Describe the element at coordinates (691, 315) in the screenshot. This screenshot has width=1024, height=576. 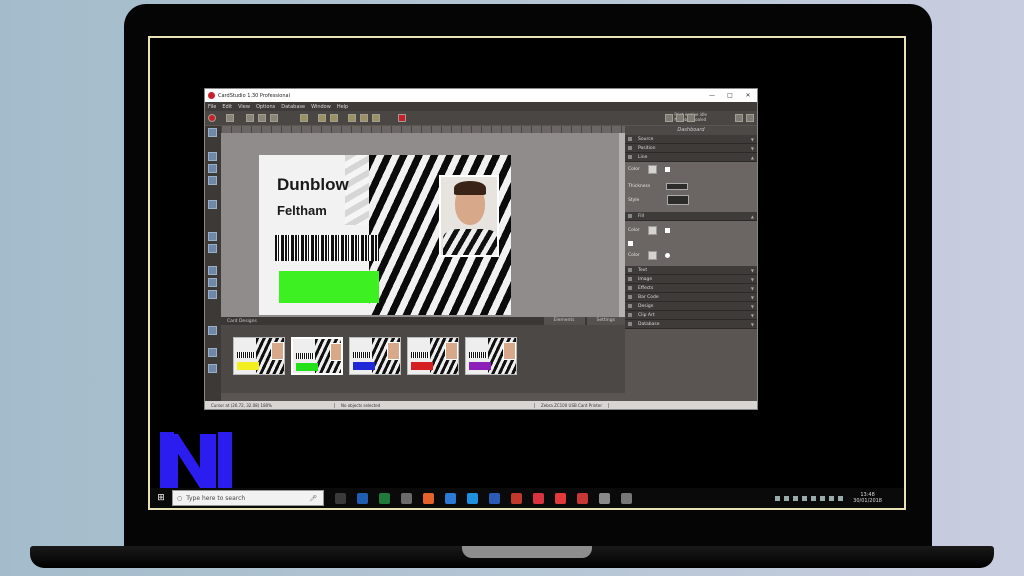
I see `section-clip-art: Clip Art ▼` at that location.